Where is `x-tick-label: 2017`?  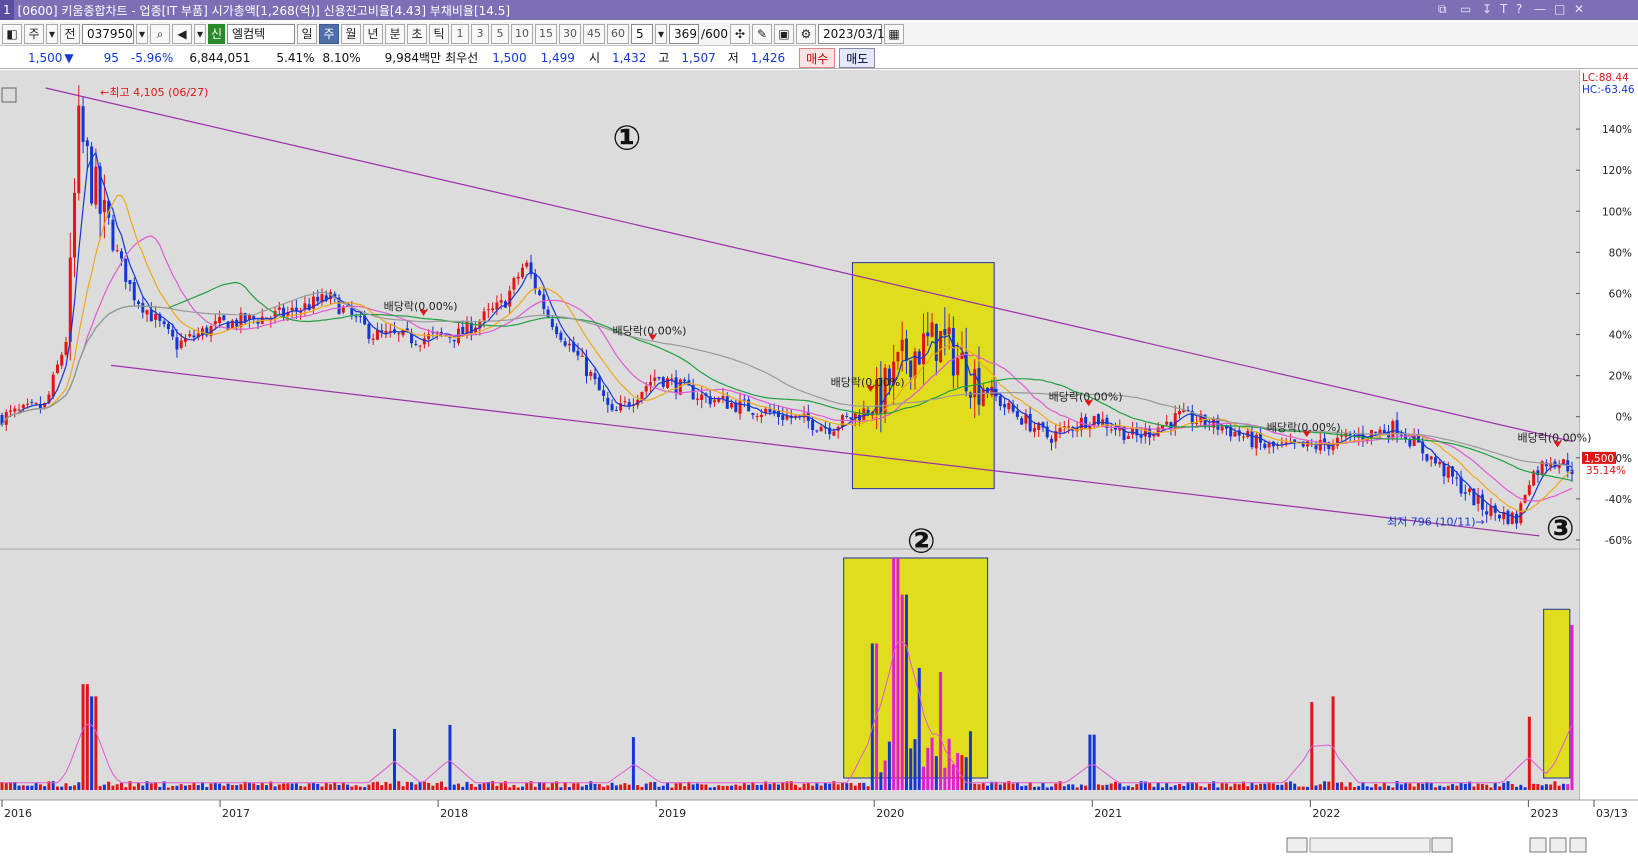 x-tick-label: 2017 is located at coordinates (236, 813).